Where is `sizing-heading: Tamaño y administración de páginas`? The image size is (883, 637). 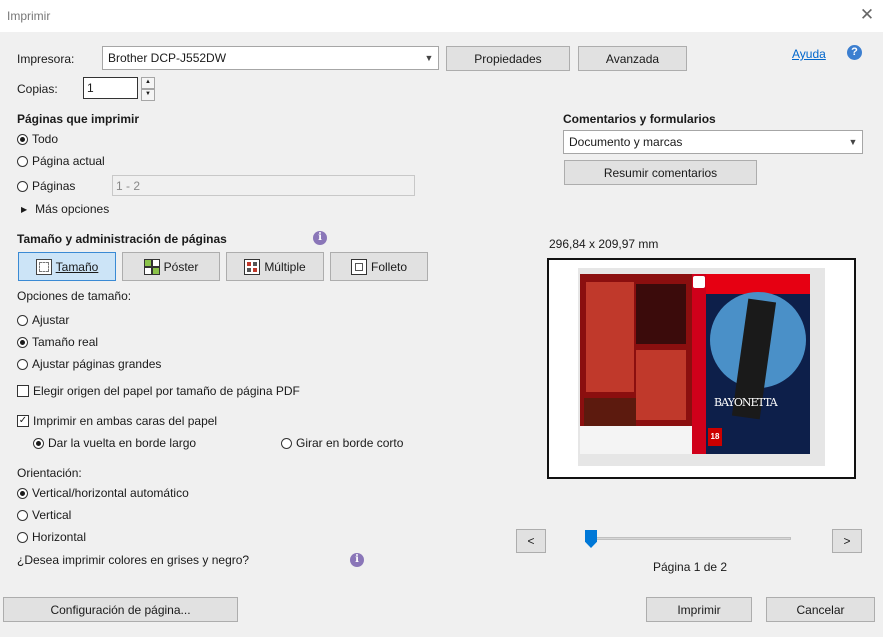 sizing-heading: Tamaño y administración de páginas is located at coordinates (122, 239).